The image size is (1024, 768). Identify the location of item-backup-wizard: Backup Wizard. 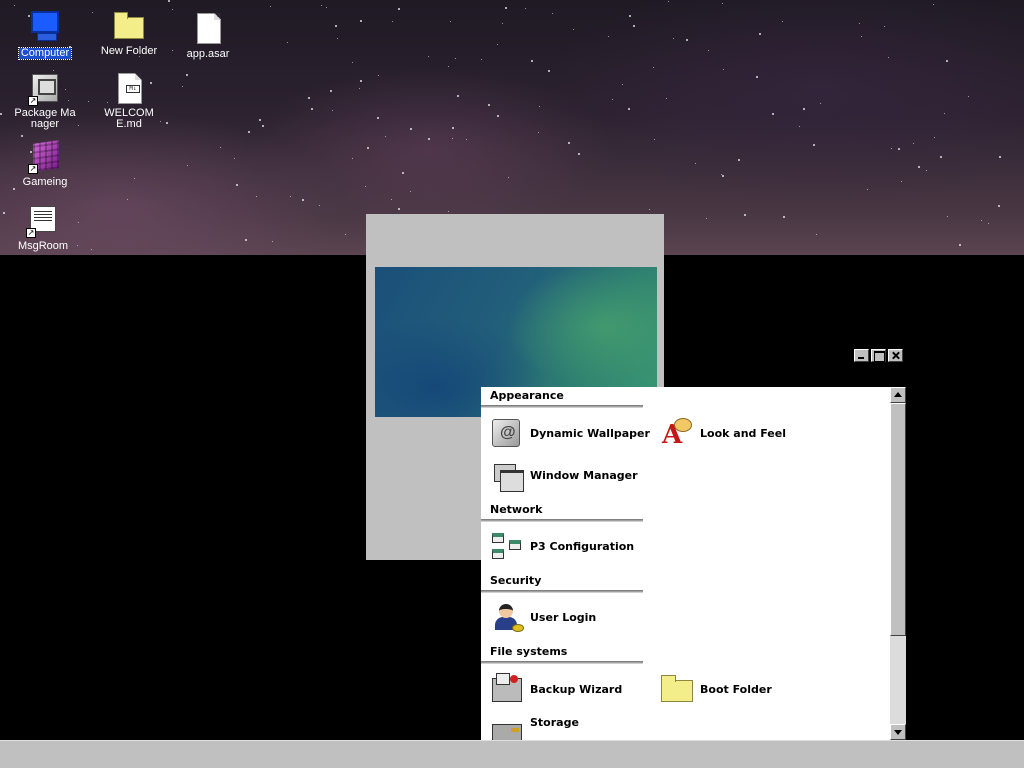
(556, 689).